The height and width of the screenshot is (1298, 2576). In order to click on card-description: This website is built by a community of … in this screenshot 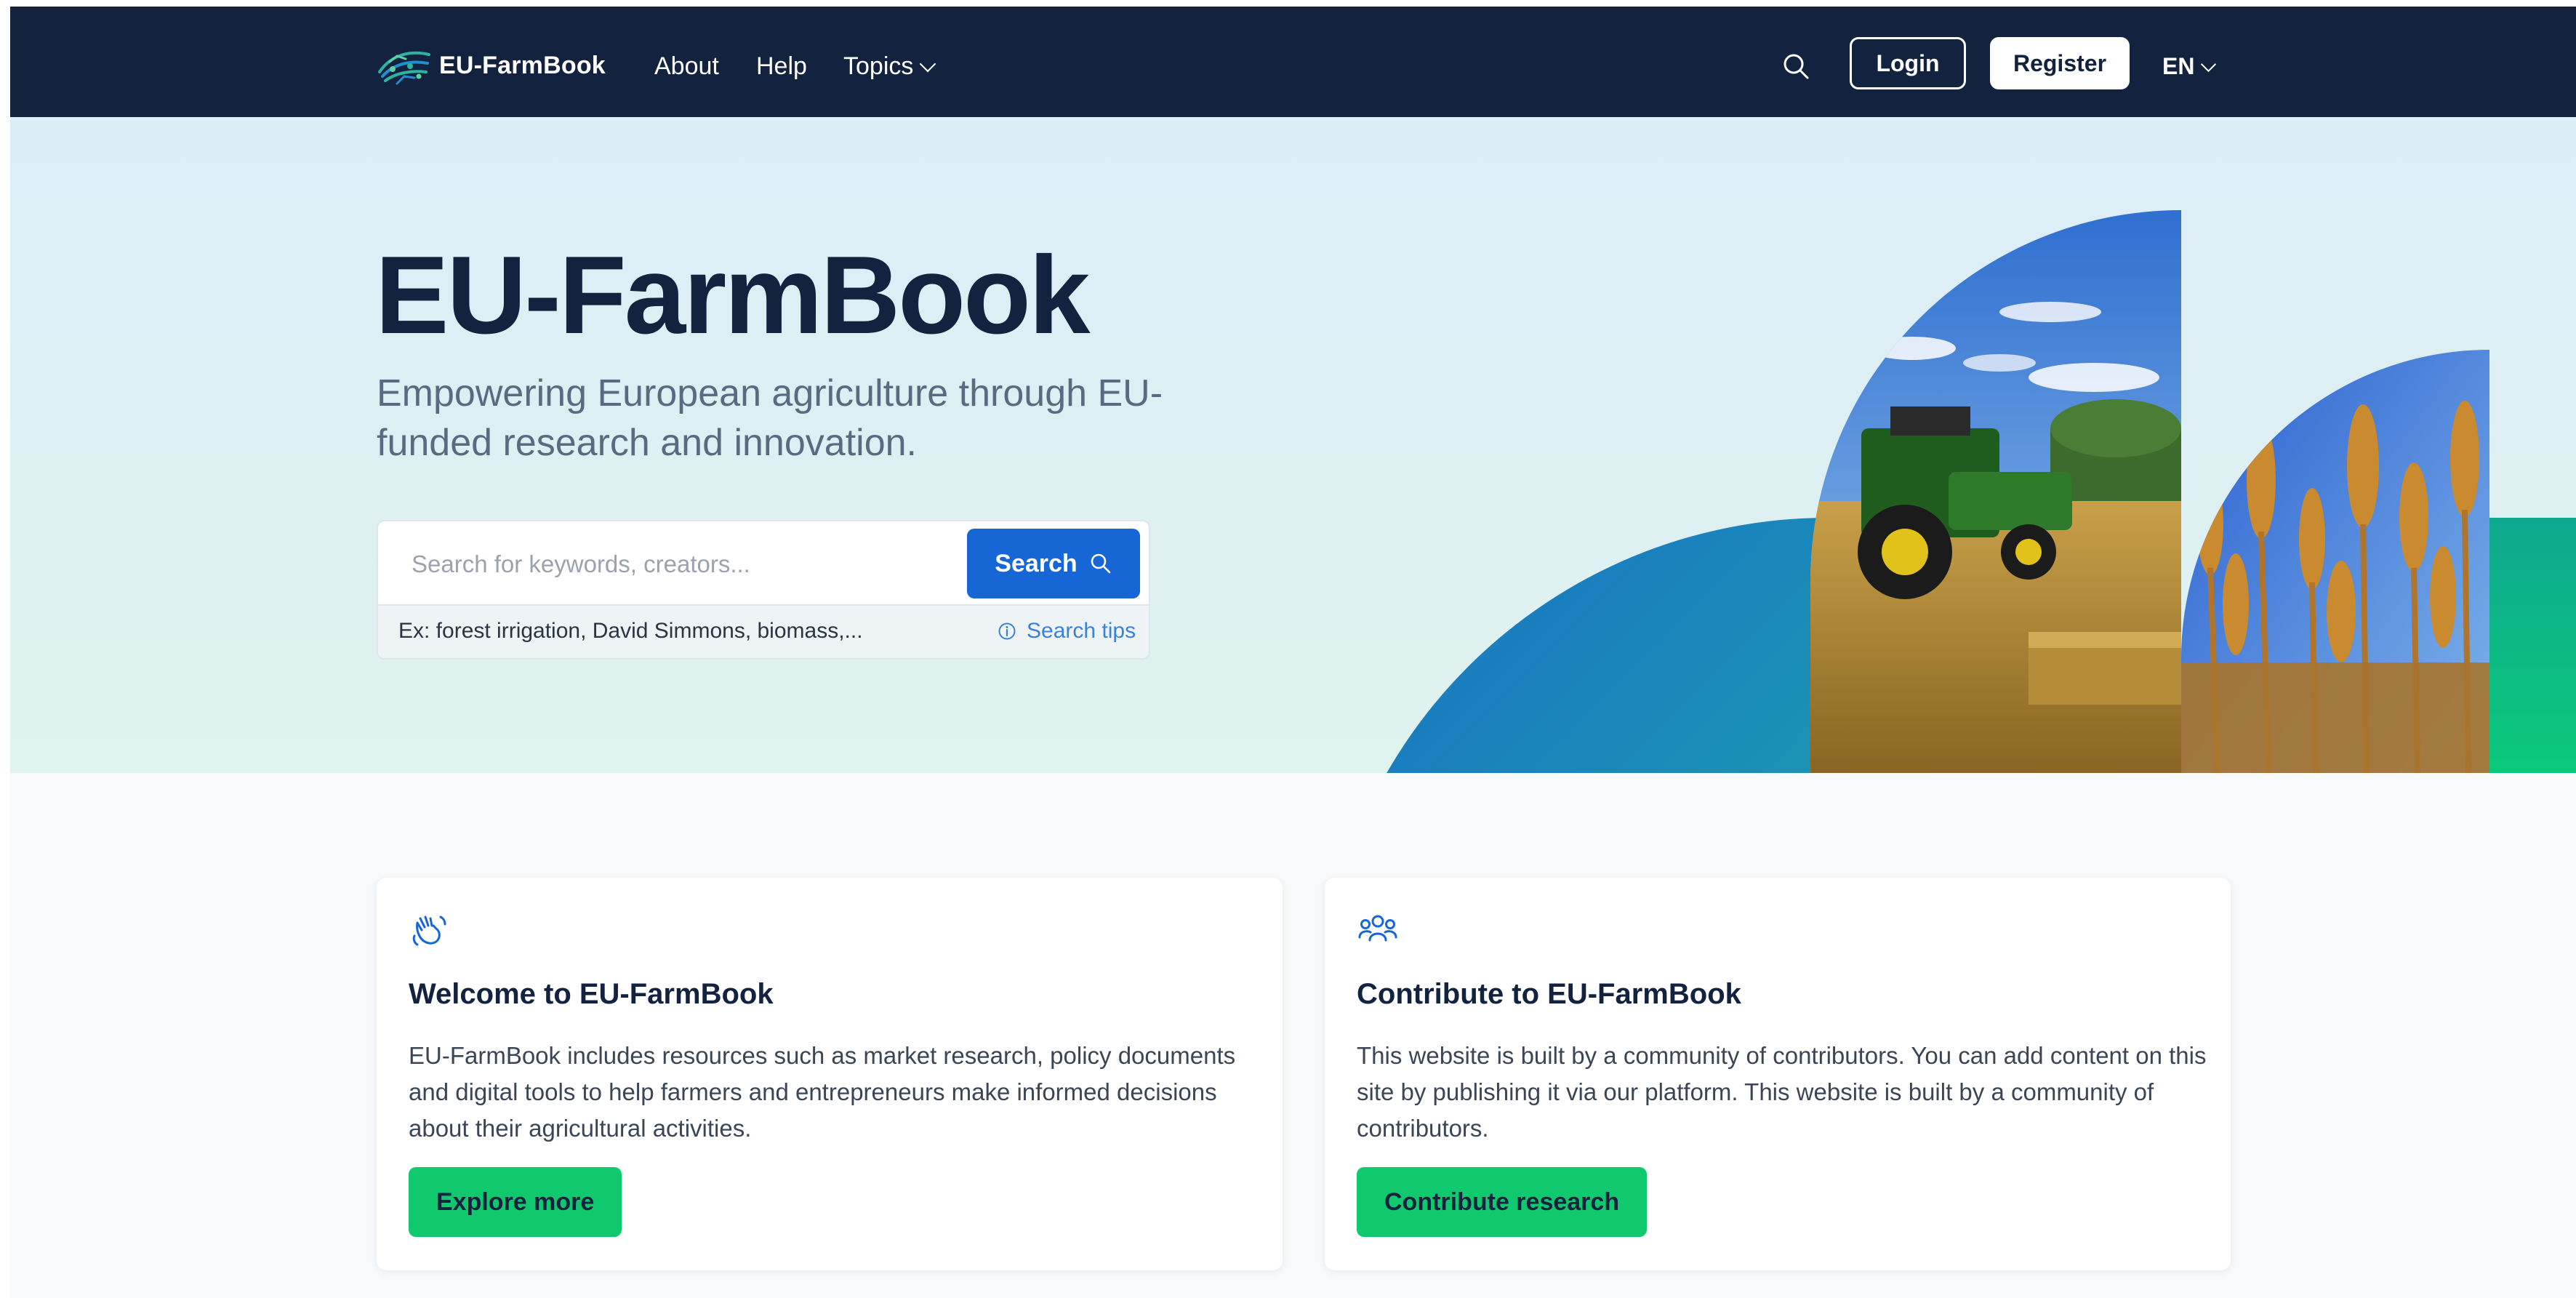, I will do `click(1782, 1092)`.